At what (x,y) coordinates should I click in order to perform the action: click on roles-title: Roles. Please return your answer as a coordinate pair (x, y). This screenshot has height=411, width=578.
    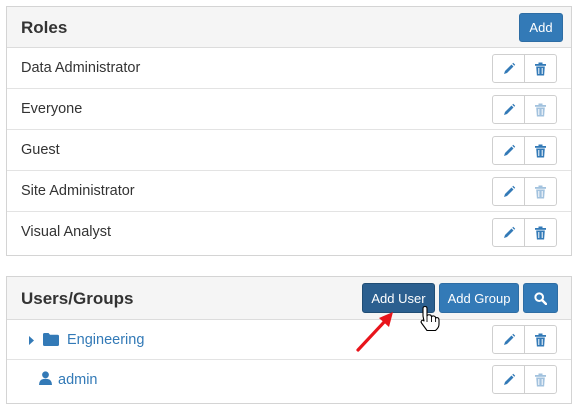
    Looking at the image, I should click on (44, 27).